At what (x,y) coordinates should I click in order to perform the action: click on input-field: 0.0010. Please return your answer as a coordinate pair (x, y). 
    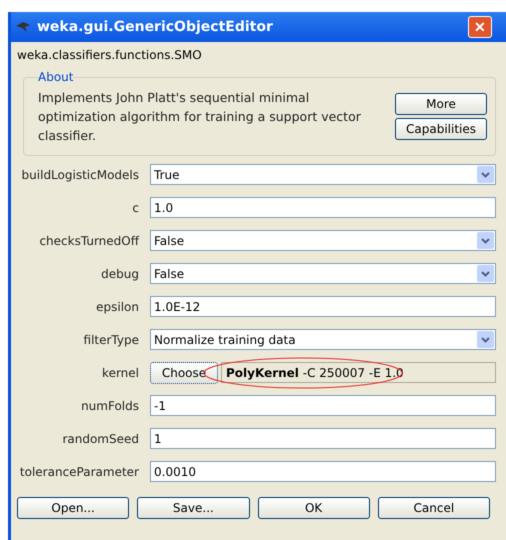
    Looking at the image, I should click on (323, 471).